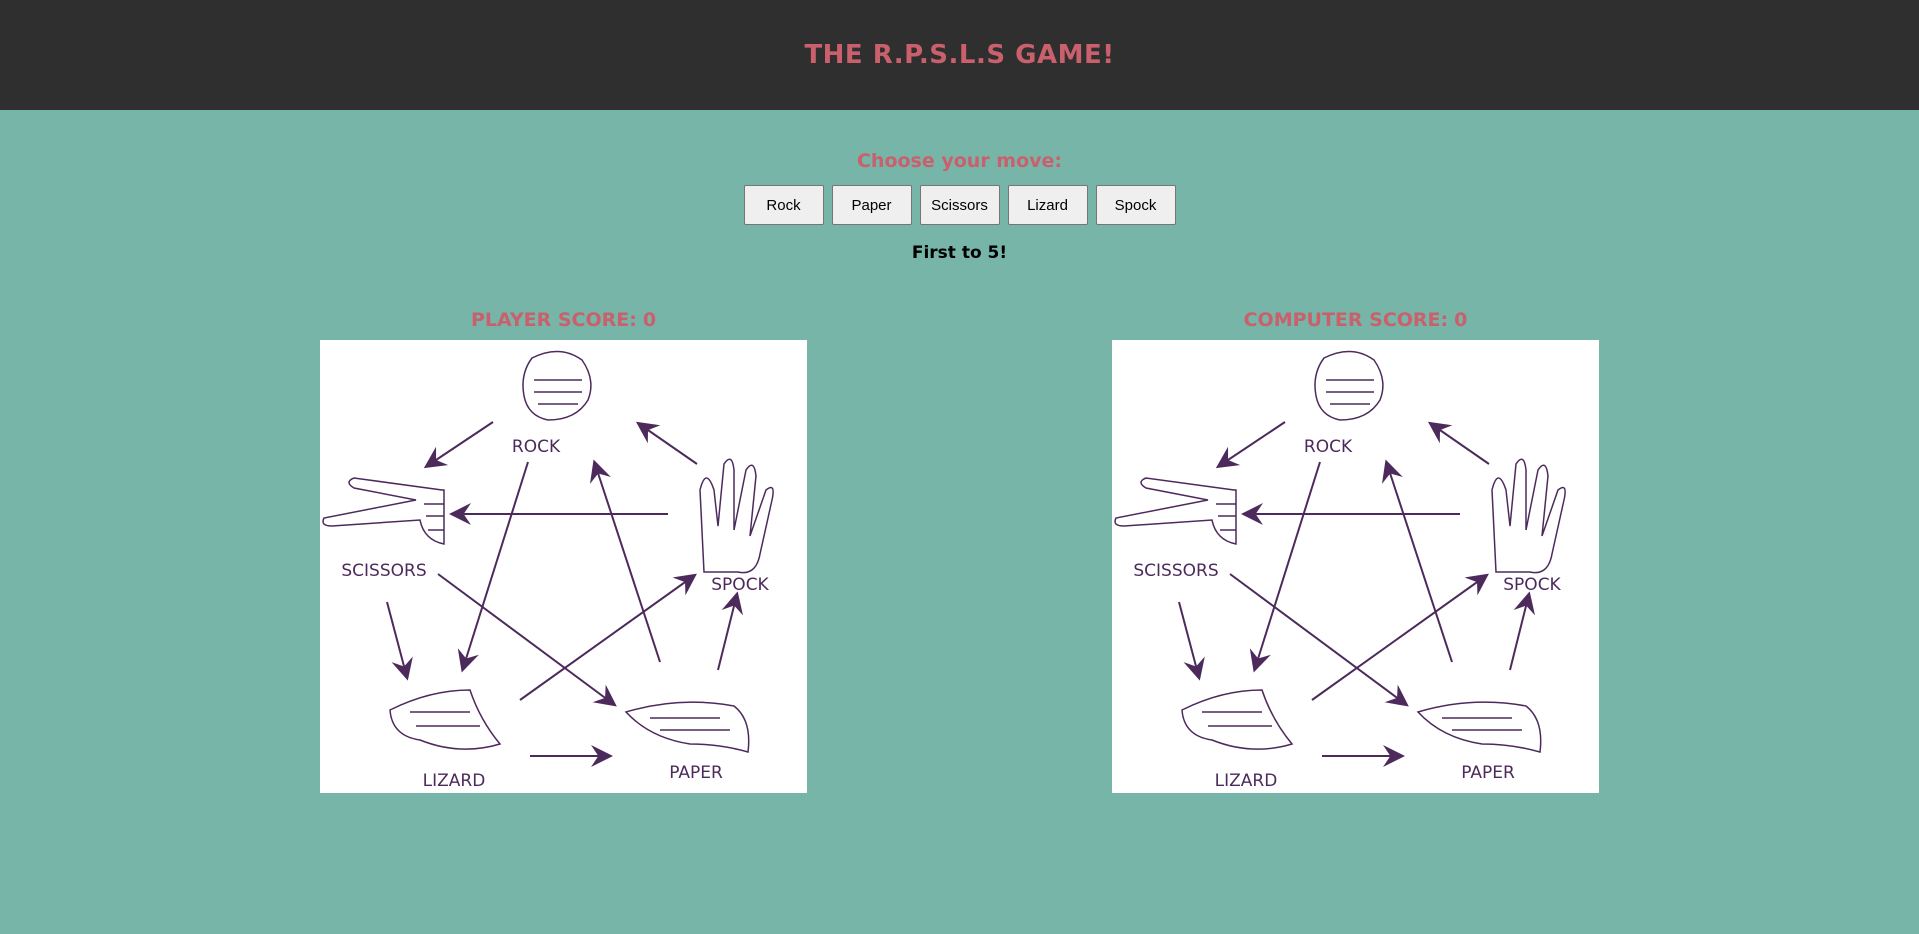  Describe the element at coordinates (783, 205) in the screenshot. I see `rock-button: Rock` at that location.